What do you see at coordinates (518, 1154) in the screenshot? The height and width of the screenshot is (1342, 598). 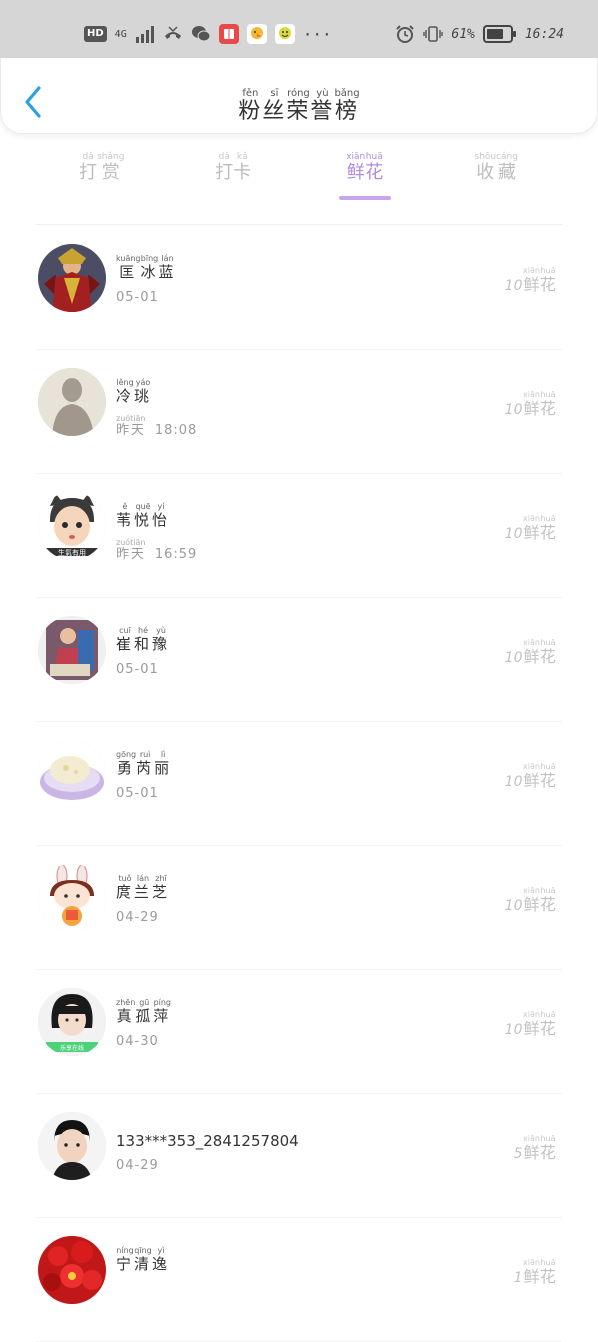 I see `flower-count-number: 5` at bounding box center [518, 1154].